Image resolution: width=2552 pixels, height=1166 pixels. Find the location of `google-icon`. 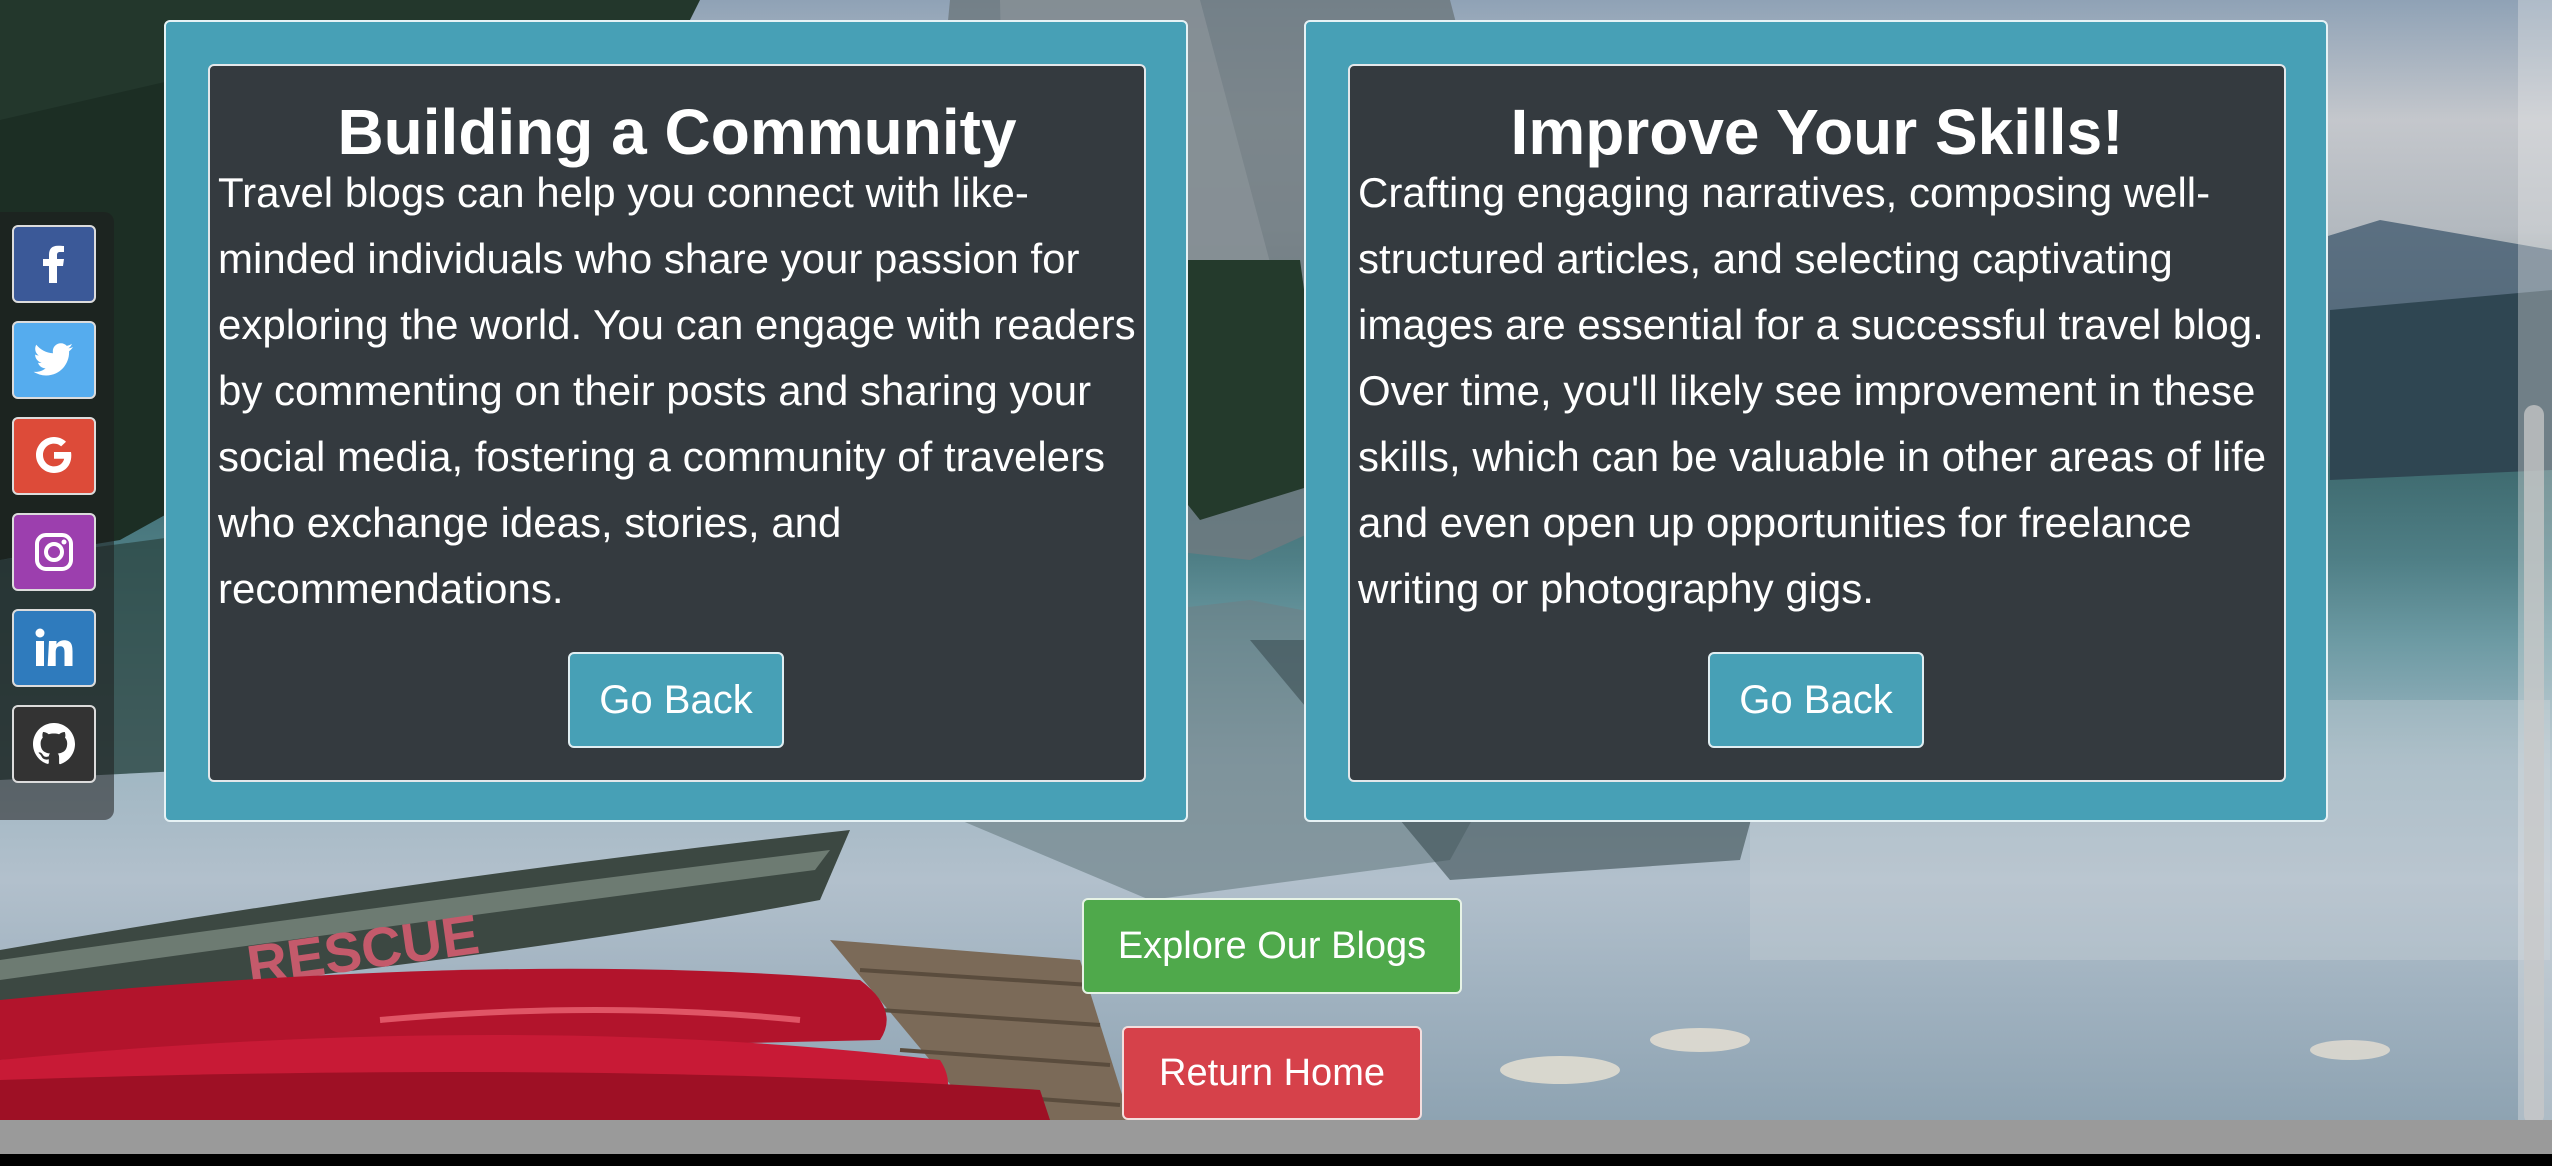

google-icon is located at coordinates (54, 455).